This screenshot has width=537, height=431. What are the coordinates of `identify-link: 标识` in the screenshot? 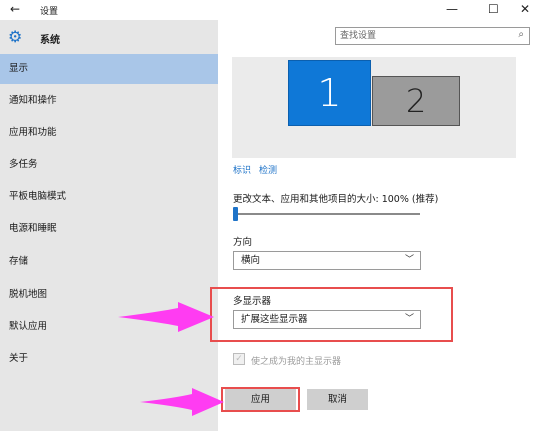 It's located at (242, 171).